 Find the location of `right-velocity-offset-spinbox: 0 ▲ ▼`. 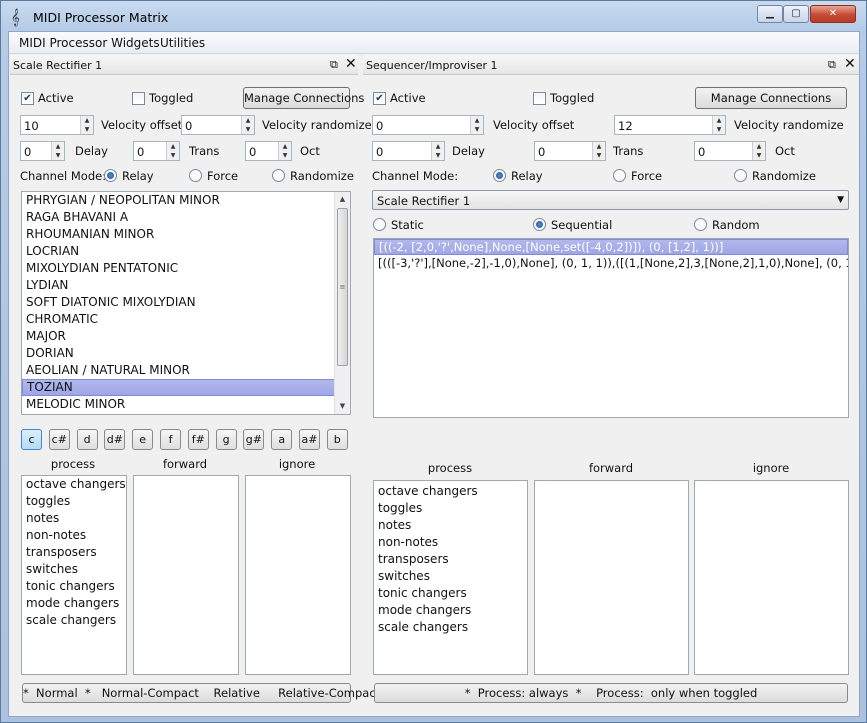

right-velocity-offset-spinbox: 0 ▲ ▼ is located at coordinates (428, 125).